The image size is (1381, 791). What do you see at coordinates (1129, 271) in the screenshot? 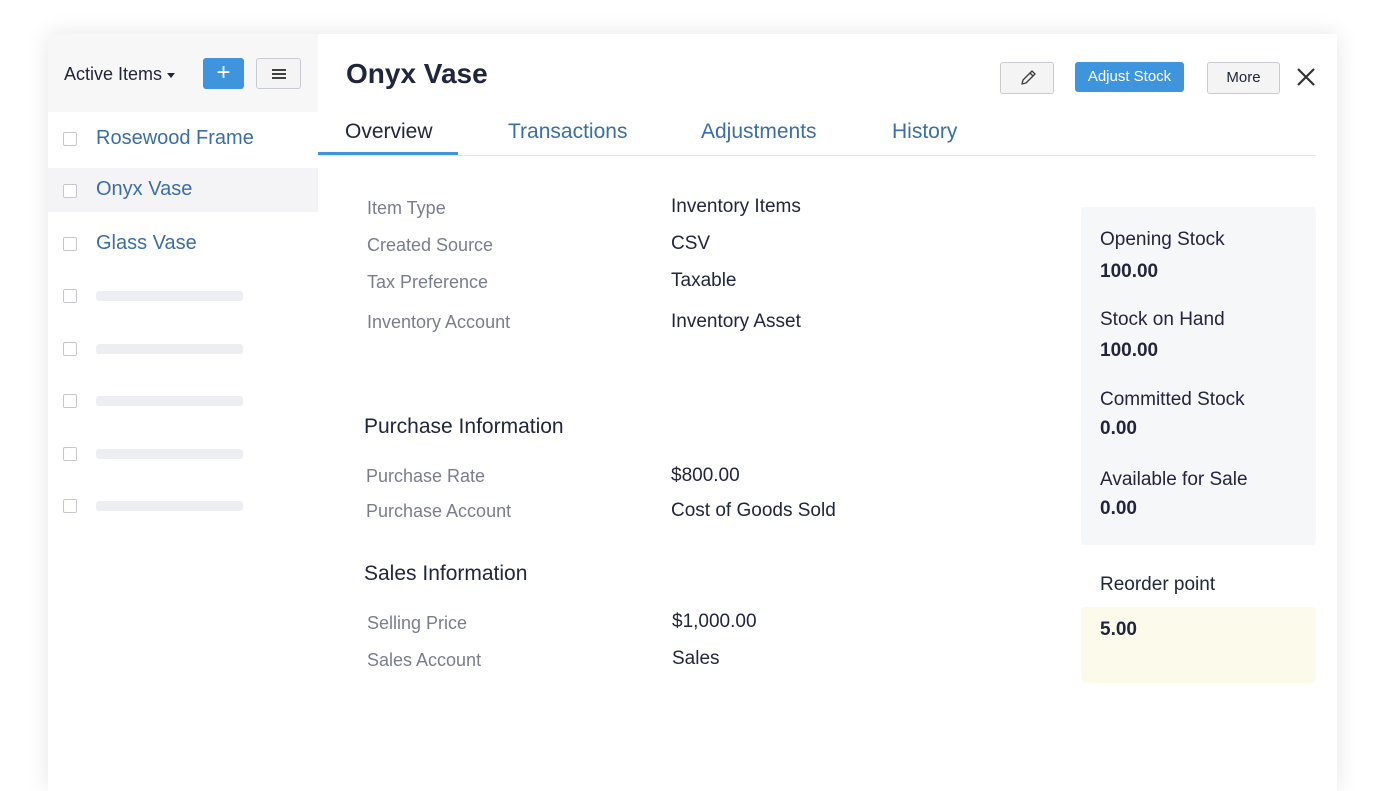
I see `opening-stock-value: 100.00` at bounding box center [1129, 271].